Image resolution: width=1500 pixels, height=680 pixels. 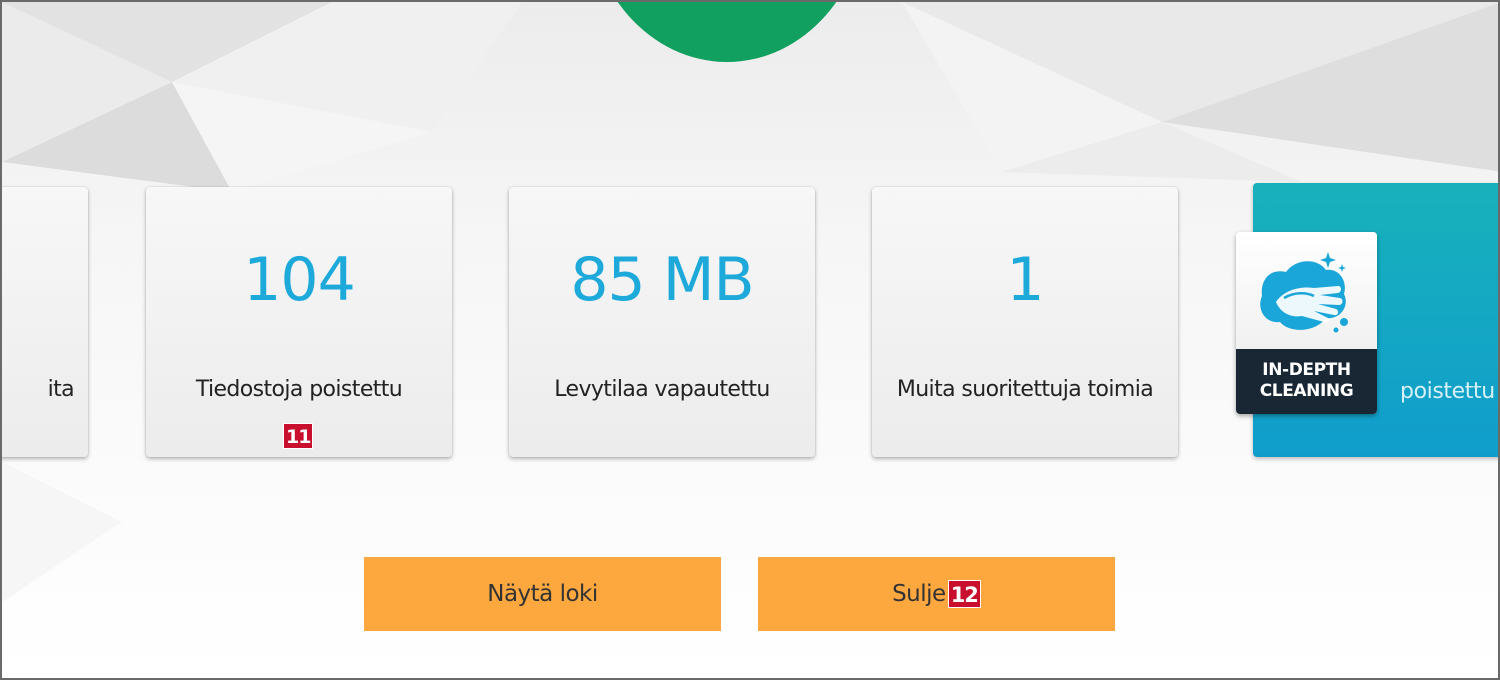 I want to click on hand-washing-icon, so click(x=1304, y=292).